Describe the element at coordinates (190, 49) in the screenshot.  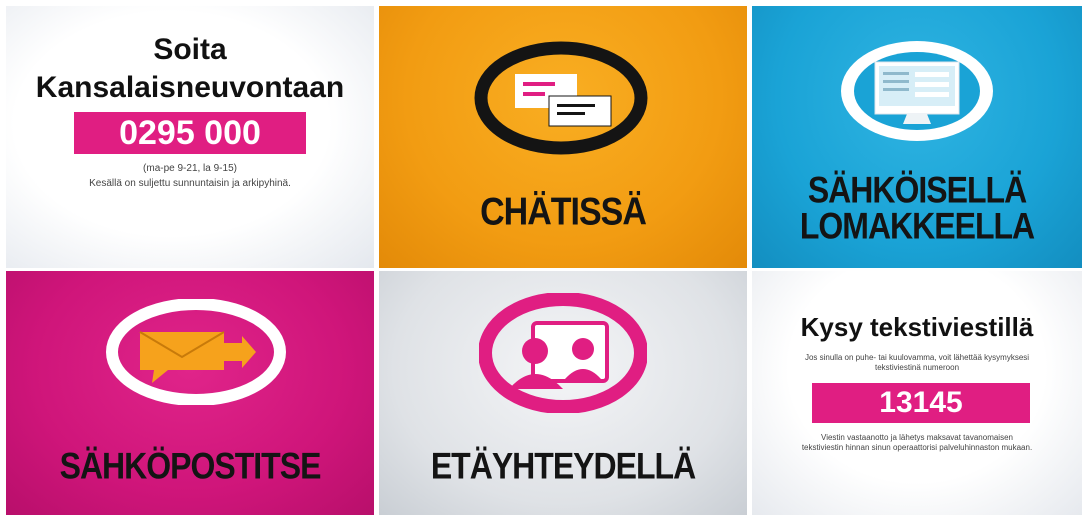
I see `phone-heading-line1: Soita` at that location.